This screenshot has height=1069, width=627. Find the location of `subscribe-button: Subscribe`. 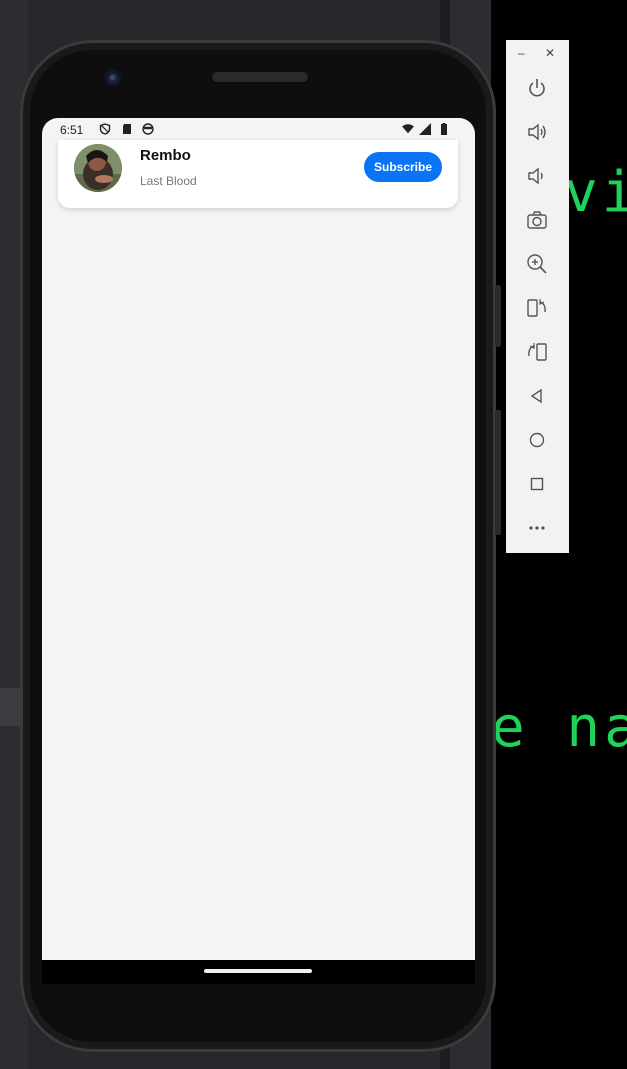

subscribe-button: Subscribe is located at coordinates (403, 167).